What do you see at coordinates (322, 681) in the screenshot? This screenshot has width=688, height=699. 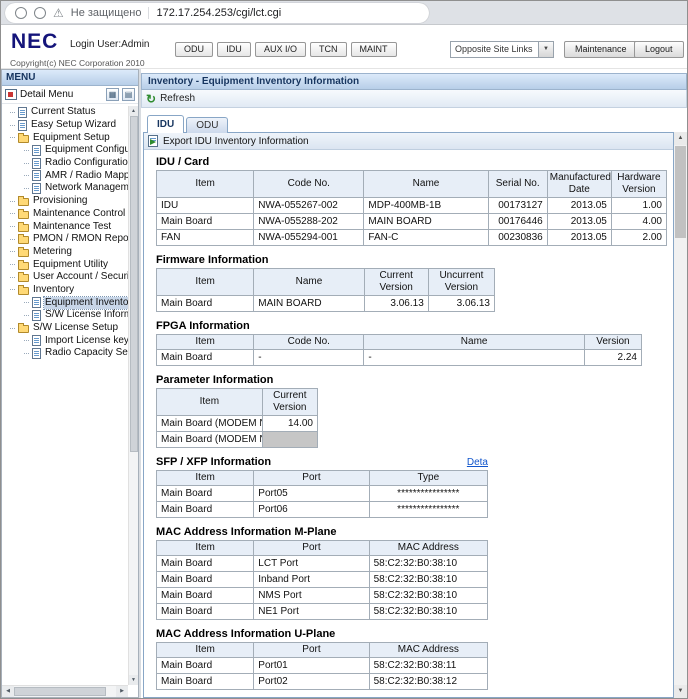 I see `table-row: Main Board Port02 58:C2:32:B0:38:12` at bounding box center [322, 681].